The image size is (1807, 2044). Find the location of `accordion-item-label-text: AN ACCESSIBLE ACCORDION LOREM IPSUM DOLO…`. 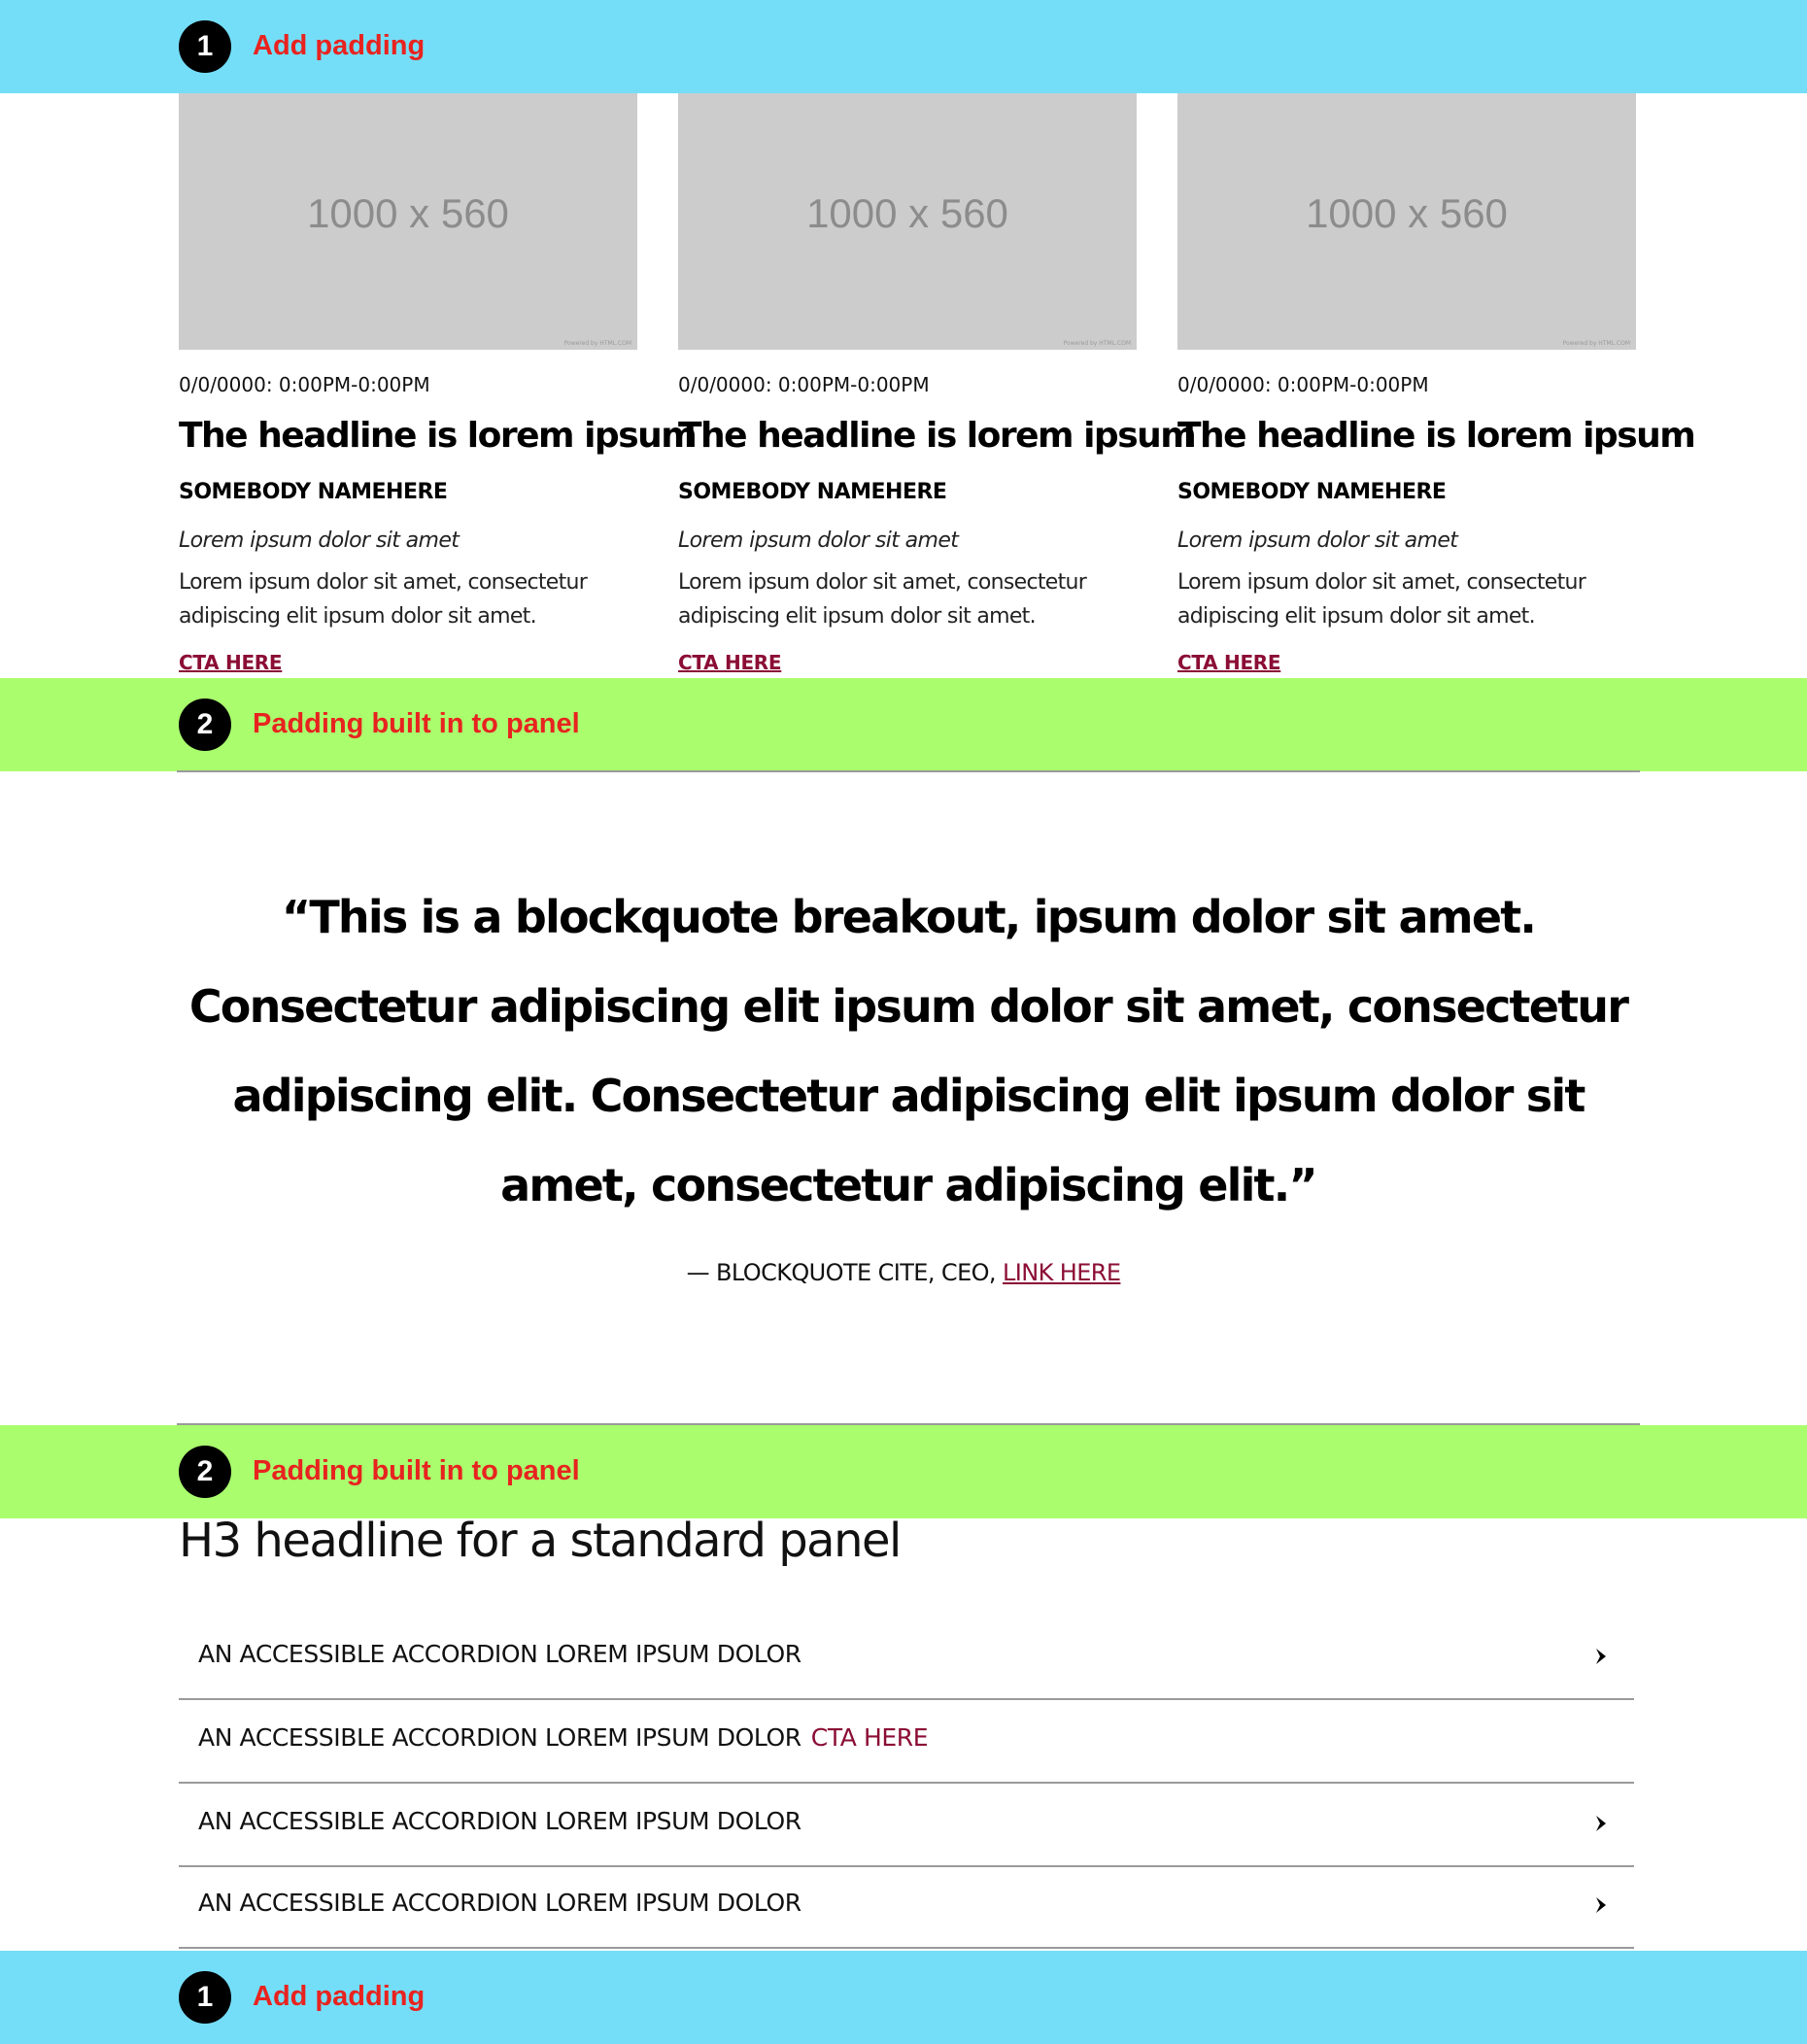

accordion-item-label-text: AN ACCESSIBLE ACCORDION LOREM IPSUM DOLO… is located at coordinates (499, 1738).